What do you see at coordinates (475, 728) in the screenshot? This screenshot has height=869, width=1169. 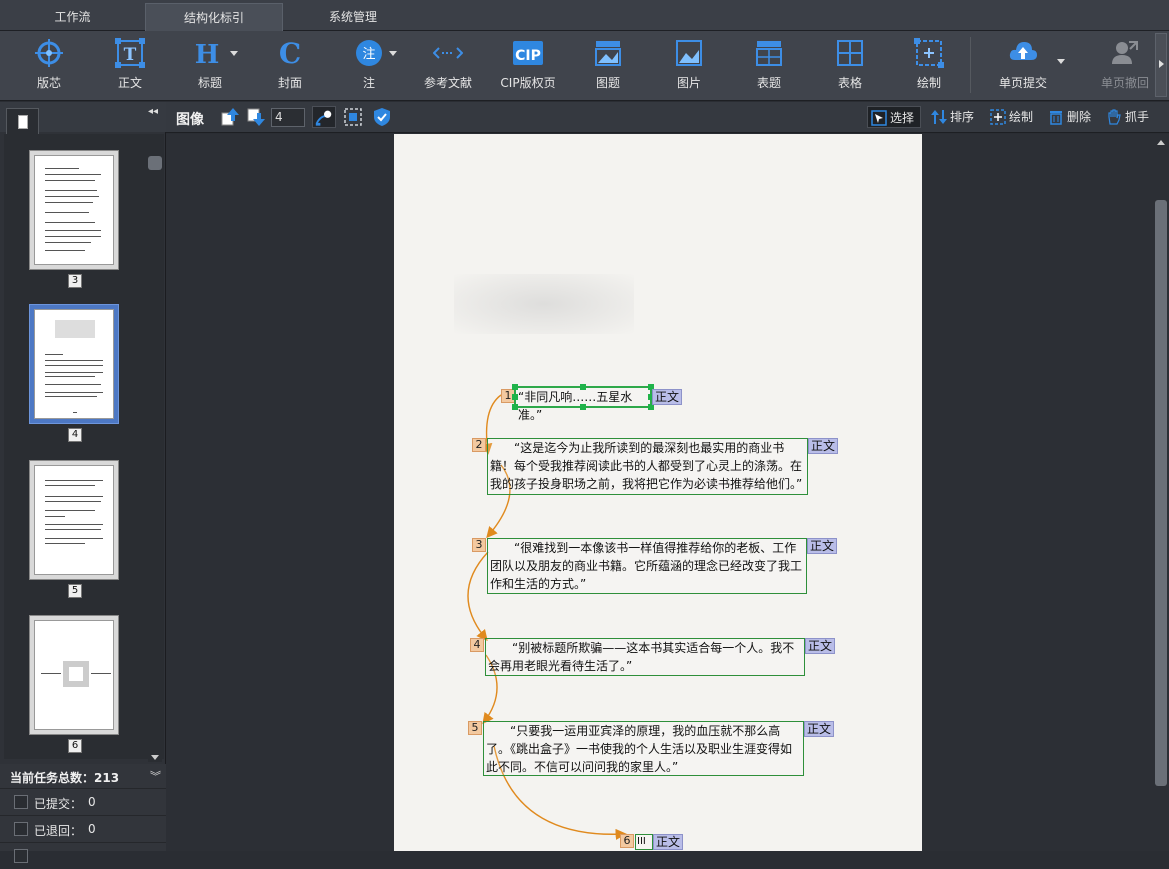 I see `region-order-number: 5` at bounding box center [475, 728].